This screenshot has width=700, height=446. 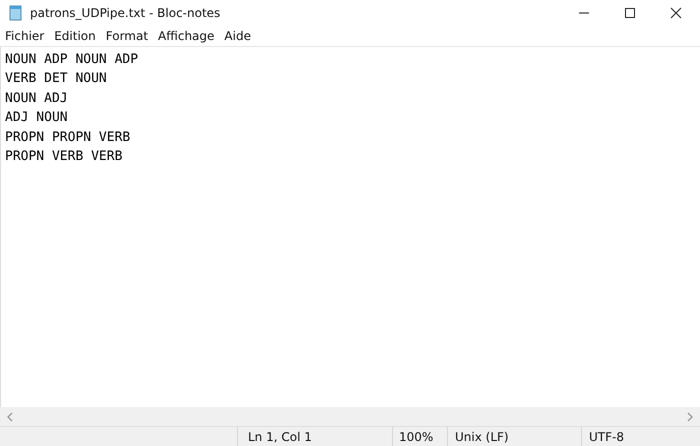 I want to click on menu-item: Affichage, so click(x=186, y=36).